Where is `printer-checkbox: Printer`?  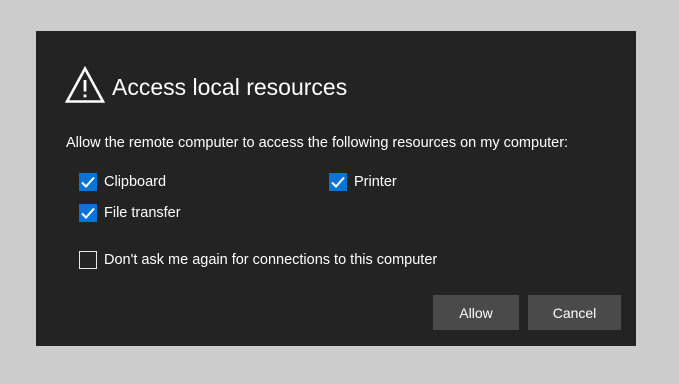
printer-checkbox: Printer is located at coordinates (363, 182).